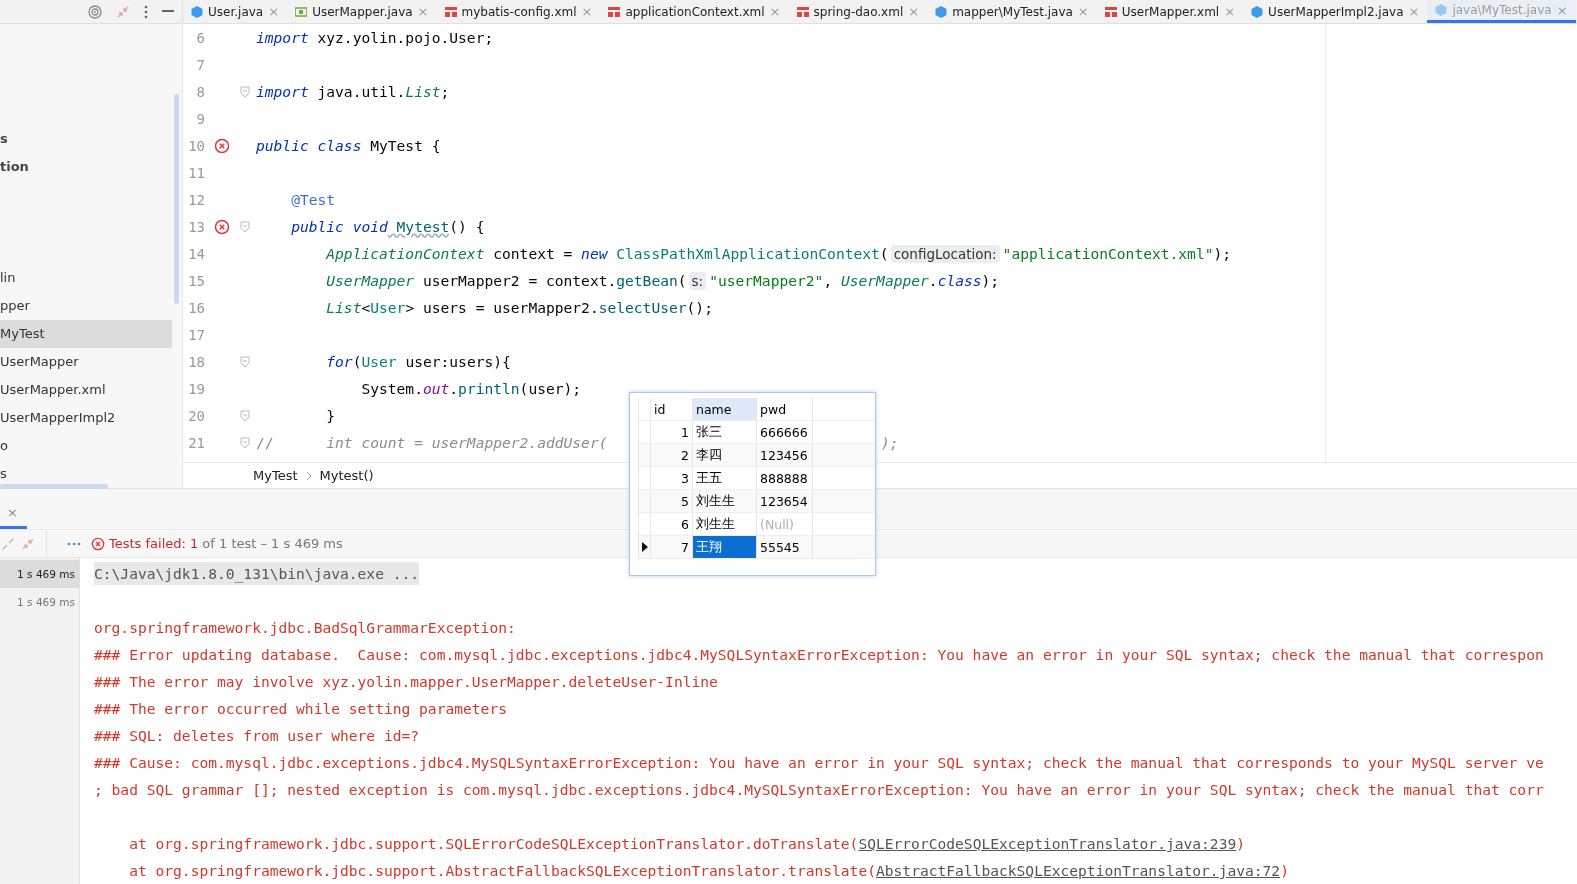 This screenshot has width=1577, height=884. I want to click on editor-tab: mybatis-config.xml ×, so click(518, 11).